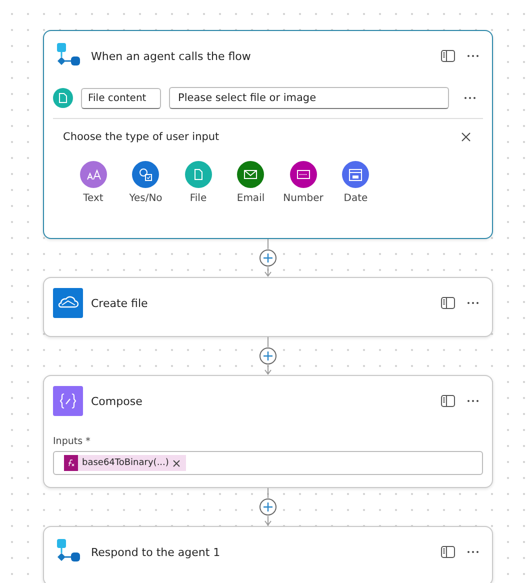  What do you see at coordinates (141, 137) in the screenshot?
I see `chooser-title: Choose the type of user input` at bounding box center [141, 137].